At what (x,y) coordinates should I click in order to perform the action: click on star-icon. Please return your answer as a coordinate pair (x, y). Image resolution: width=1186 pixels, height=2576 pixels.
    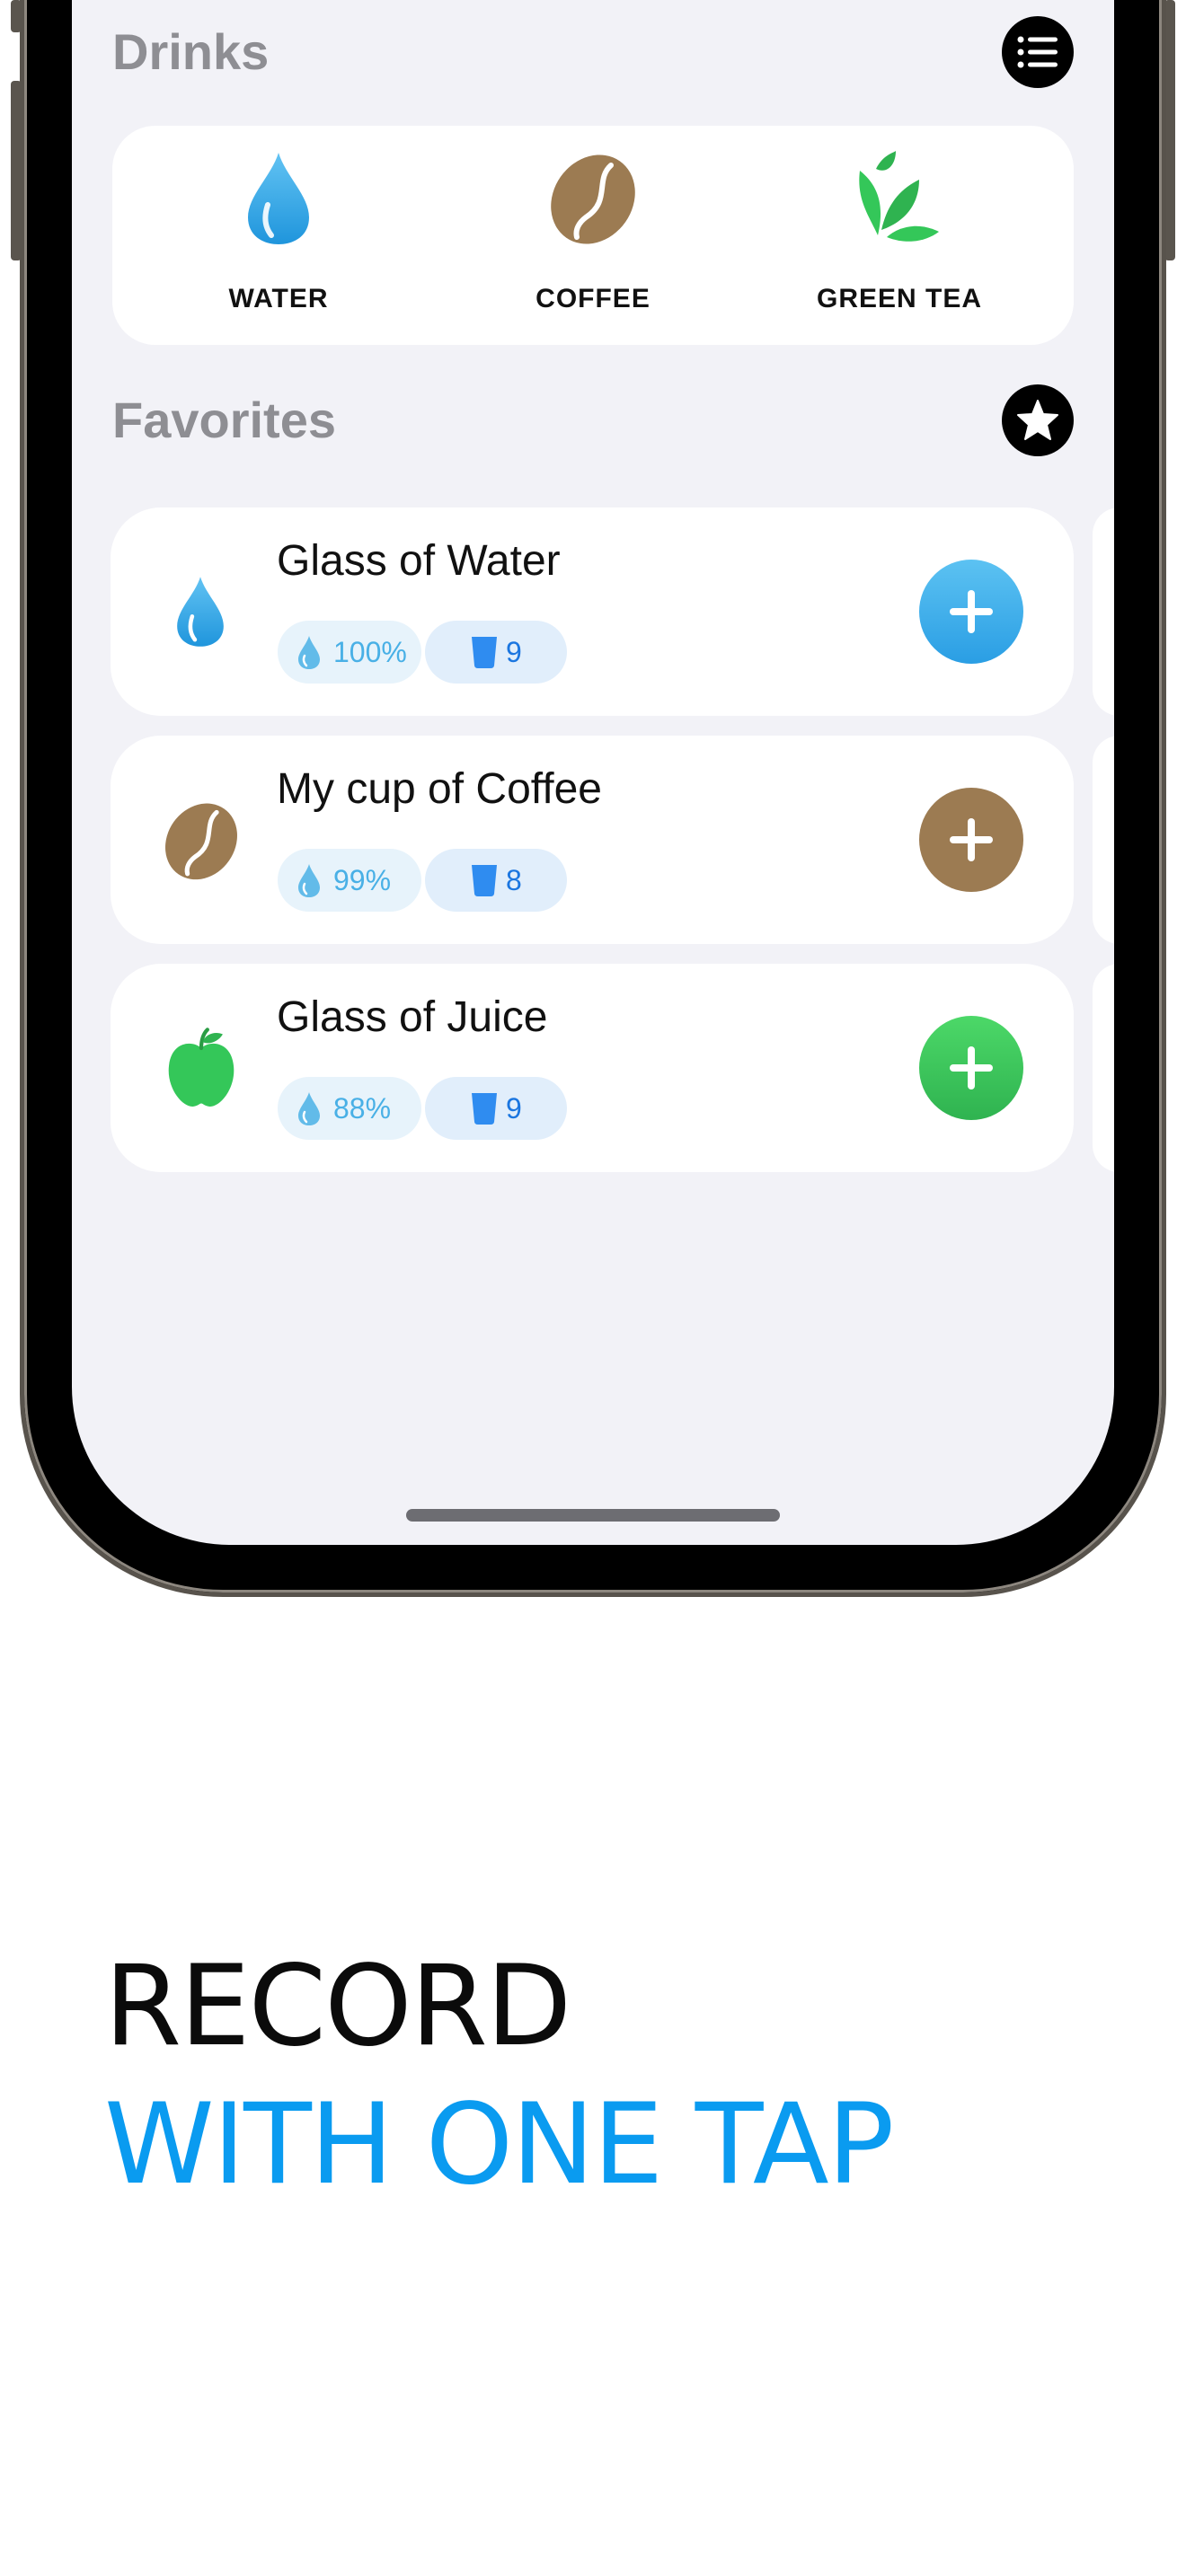
    Looking at the image, I should click on (1037, 420).